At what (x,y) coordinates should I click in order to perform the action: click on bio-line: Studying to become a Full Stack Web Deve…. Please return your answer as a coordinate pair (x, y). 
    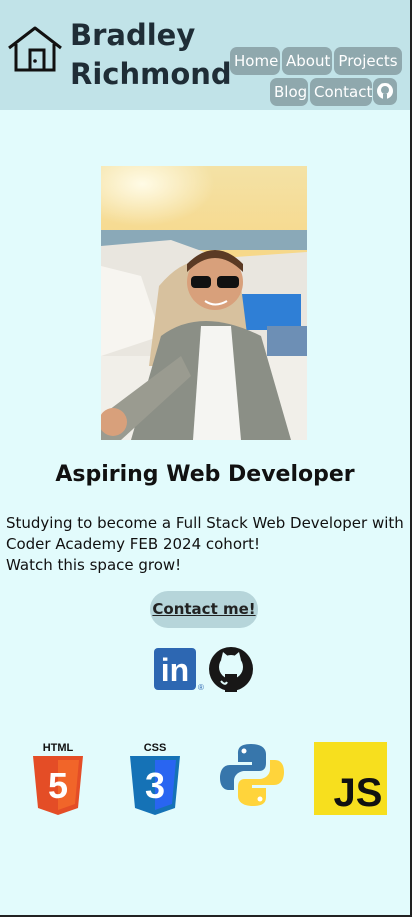
    Looking at the image, I should click on (205, 523).